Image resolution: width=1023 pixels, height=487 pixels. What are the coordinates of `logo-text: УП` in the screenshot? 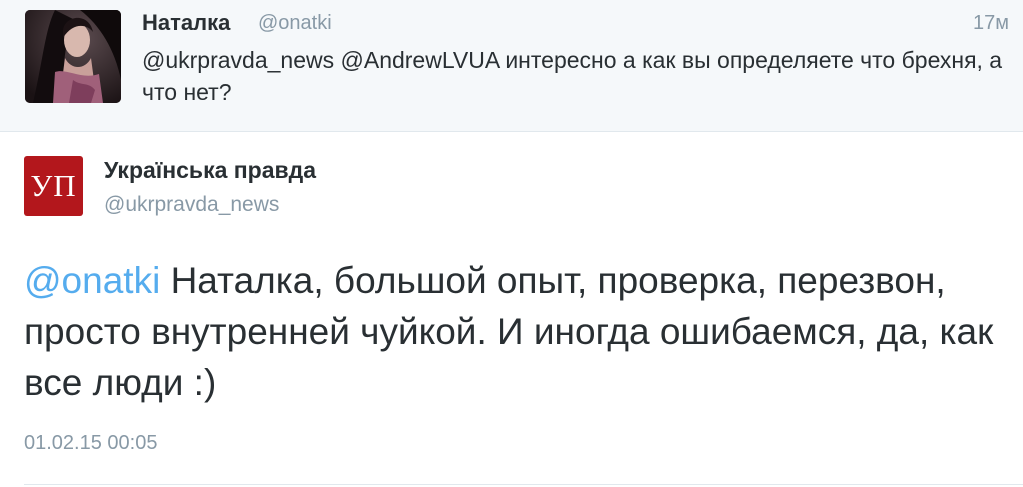 It's located at (53, 185).